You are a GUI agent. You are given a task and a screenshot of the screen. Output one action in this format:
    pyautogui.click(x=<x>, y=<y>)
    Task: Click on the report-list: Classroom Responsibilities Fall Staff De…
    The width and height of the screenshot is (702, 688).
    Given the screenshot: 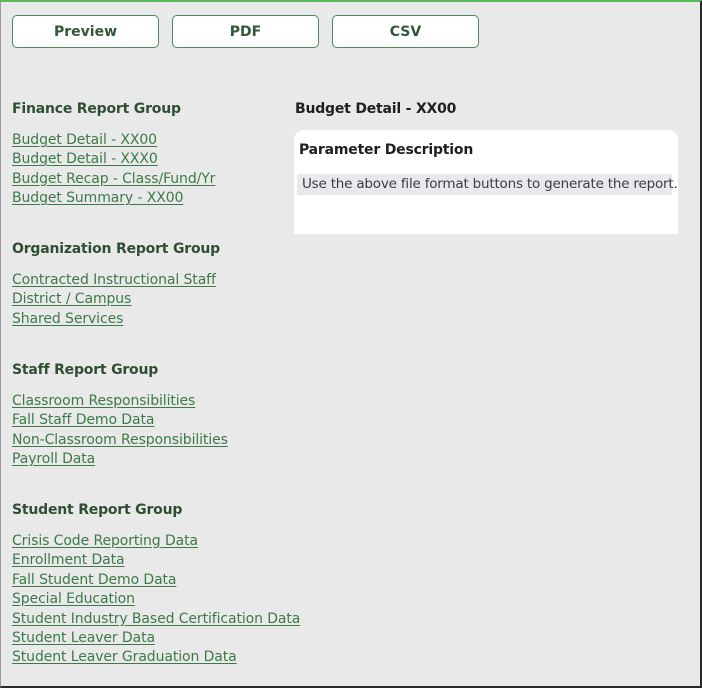 What is the action you would take?
    pyautogui.click(x=120, y=431)
    